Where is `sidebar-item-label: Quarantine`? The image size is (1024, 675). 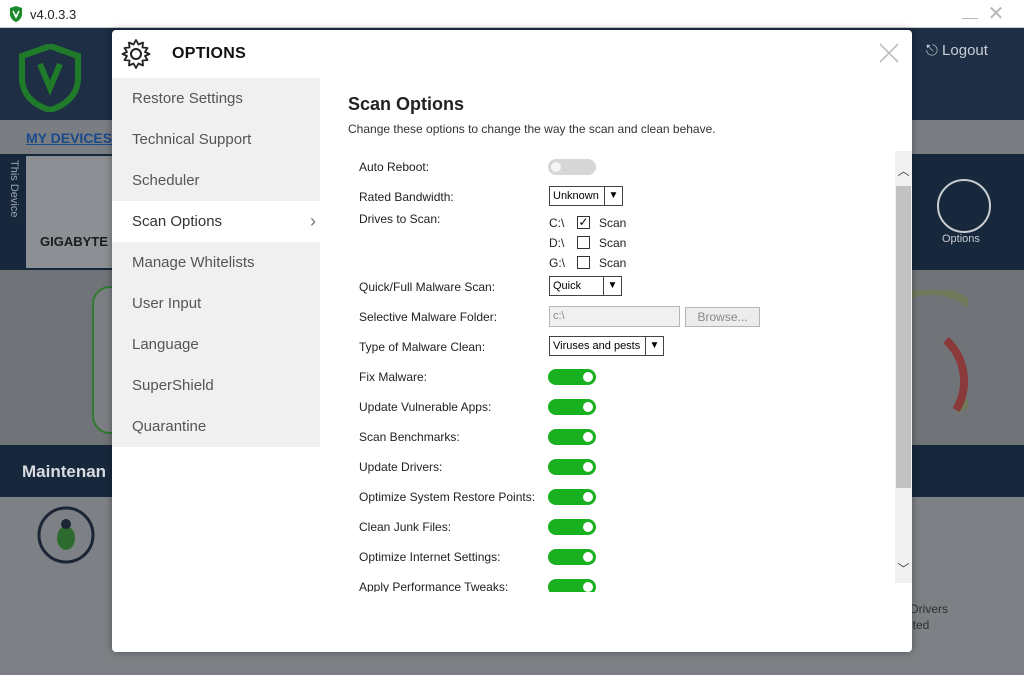 sidebar-item-label: Quarantine is located at coordinates (169, 426).